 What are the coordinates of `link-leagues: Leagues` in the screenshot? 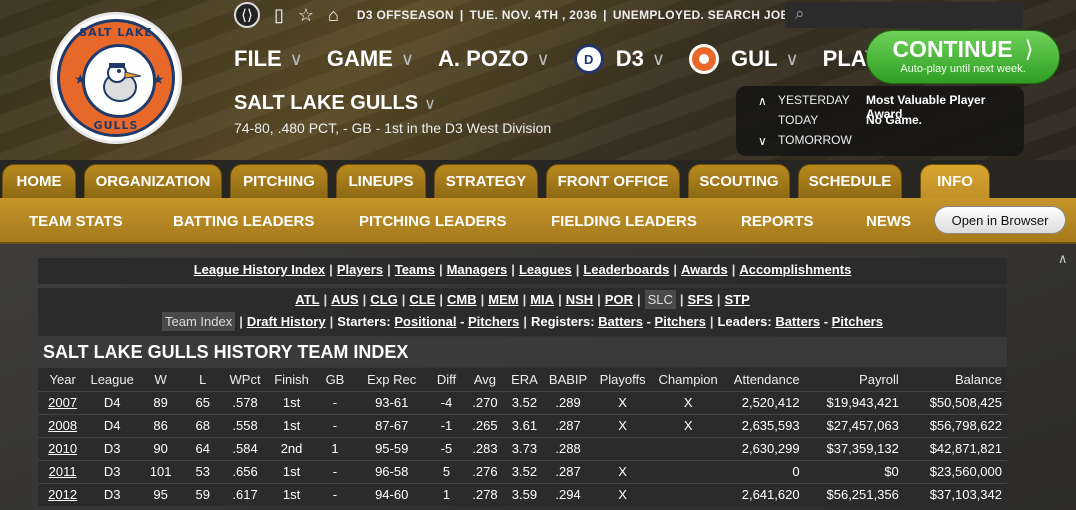 It's located at (545, 269).